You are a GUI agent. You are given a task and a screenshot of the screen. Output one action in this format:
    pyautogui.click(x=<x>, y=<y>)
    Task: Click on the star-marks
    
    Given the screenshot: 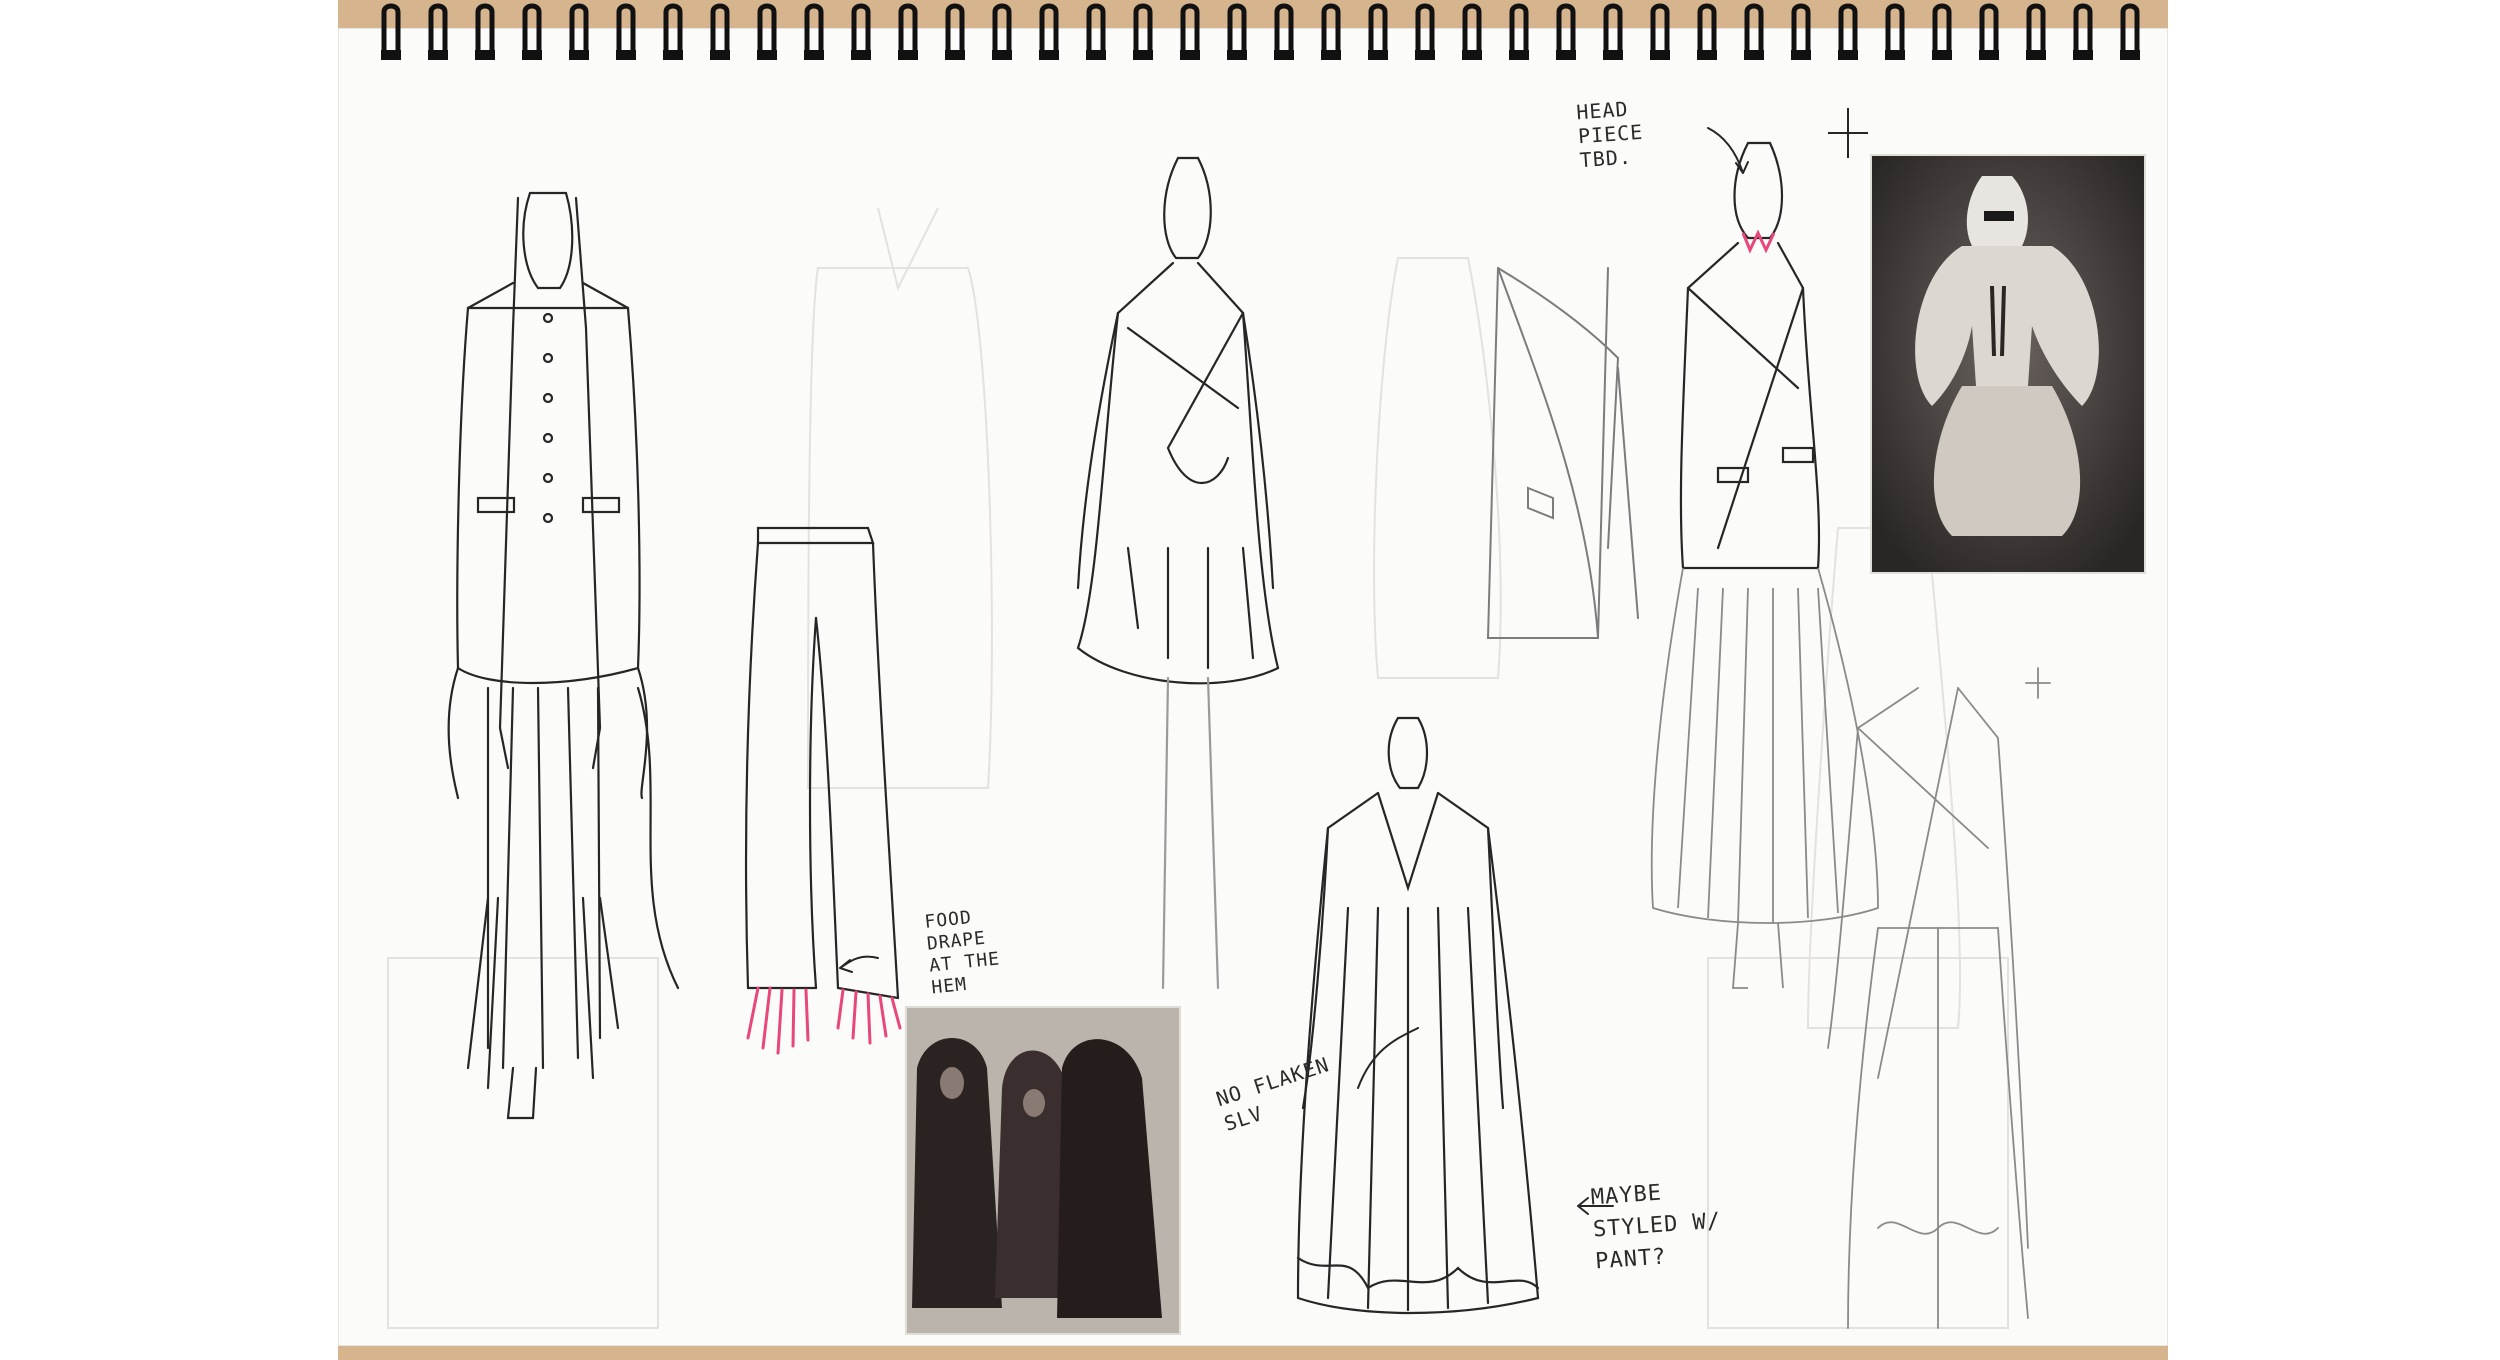 What is the action you would take?
    pyautogui.click(x=1848, y=133)
    